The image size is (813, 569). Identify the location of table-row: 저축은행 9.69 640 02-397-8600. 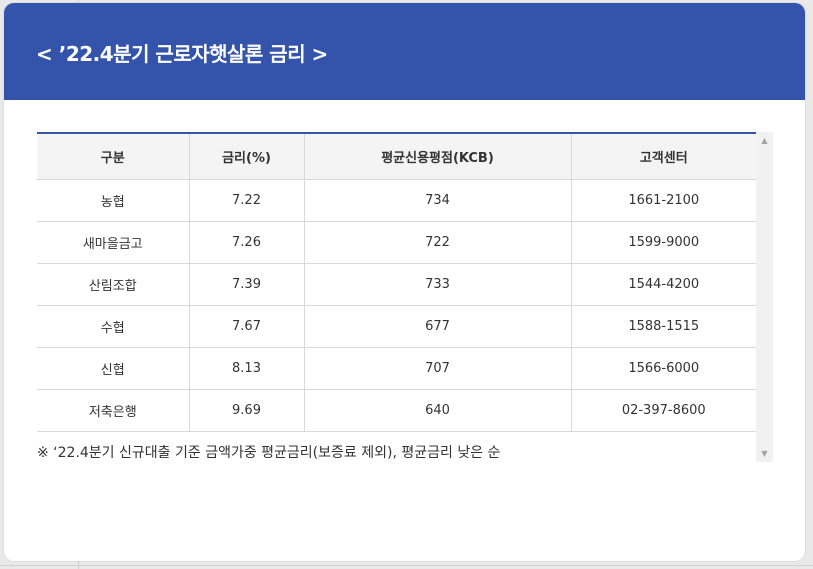
(396, 410).